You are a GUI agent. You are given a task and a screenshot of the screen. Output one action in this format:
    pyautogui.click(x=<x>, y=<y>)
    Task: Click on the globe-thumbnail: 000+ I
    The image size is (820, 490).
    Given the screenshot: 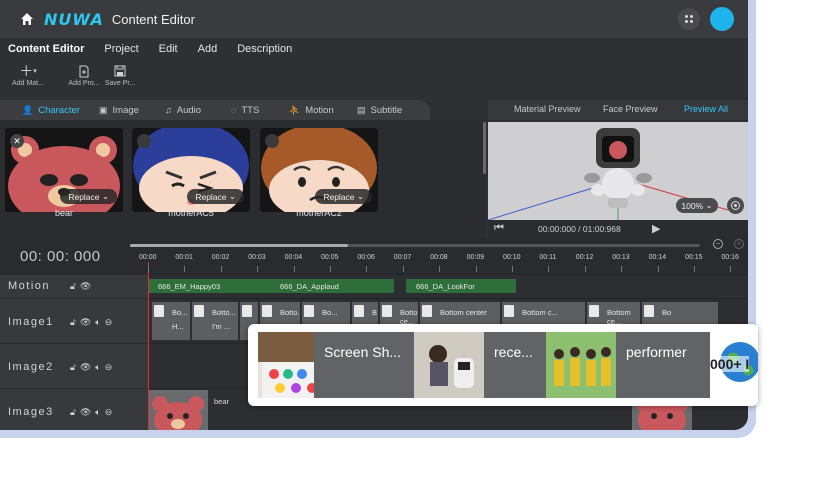 What is the action you would take?
    pyautogui.click(x=734, y=365)
    